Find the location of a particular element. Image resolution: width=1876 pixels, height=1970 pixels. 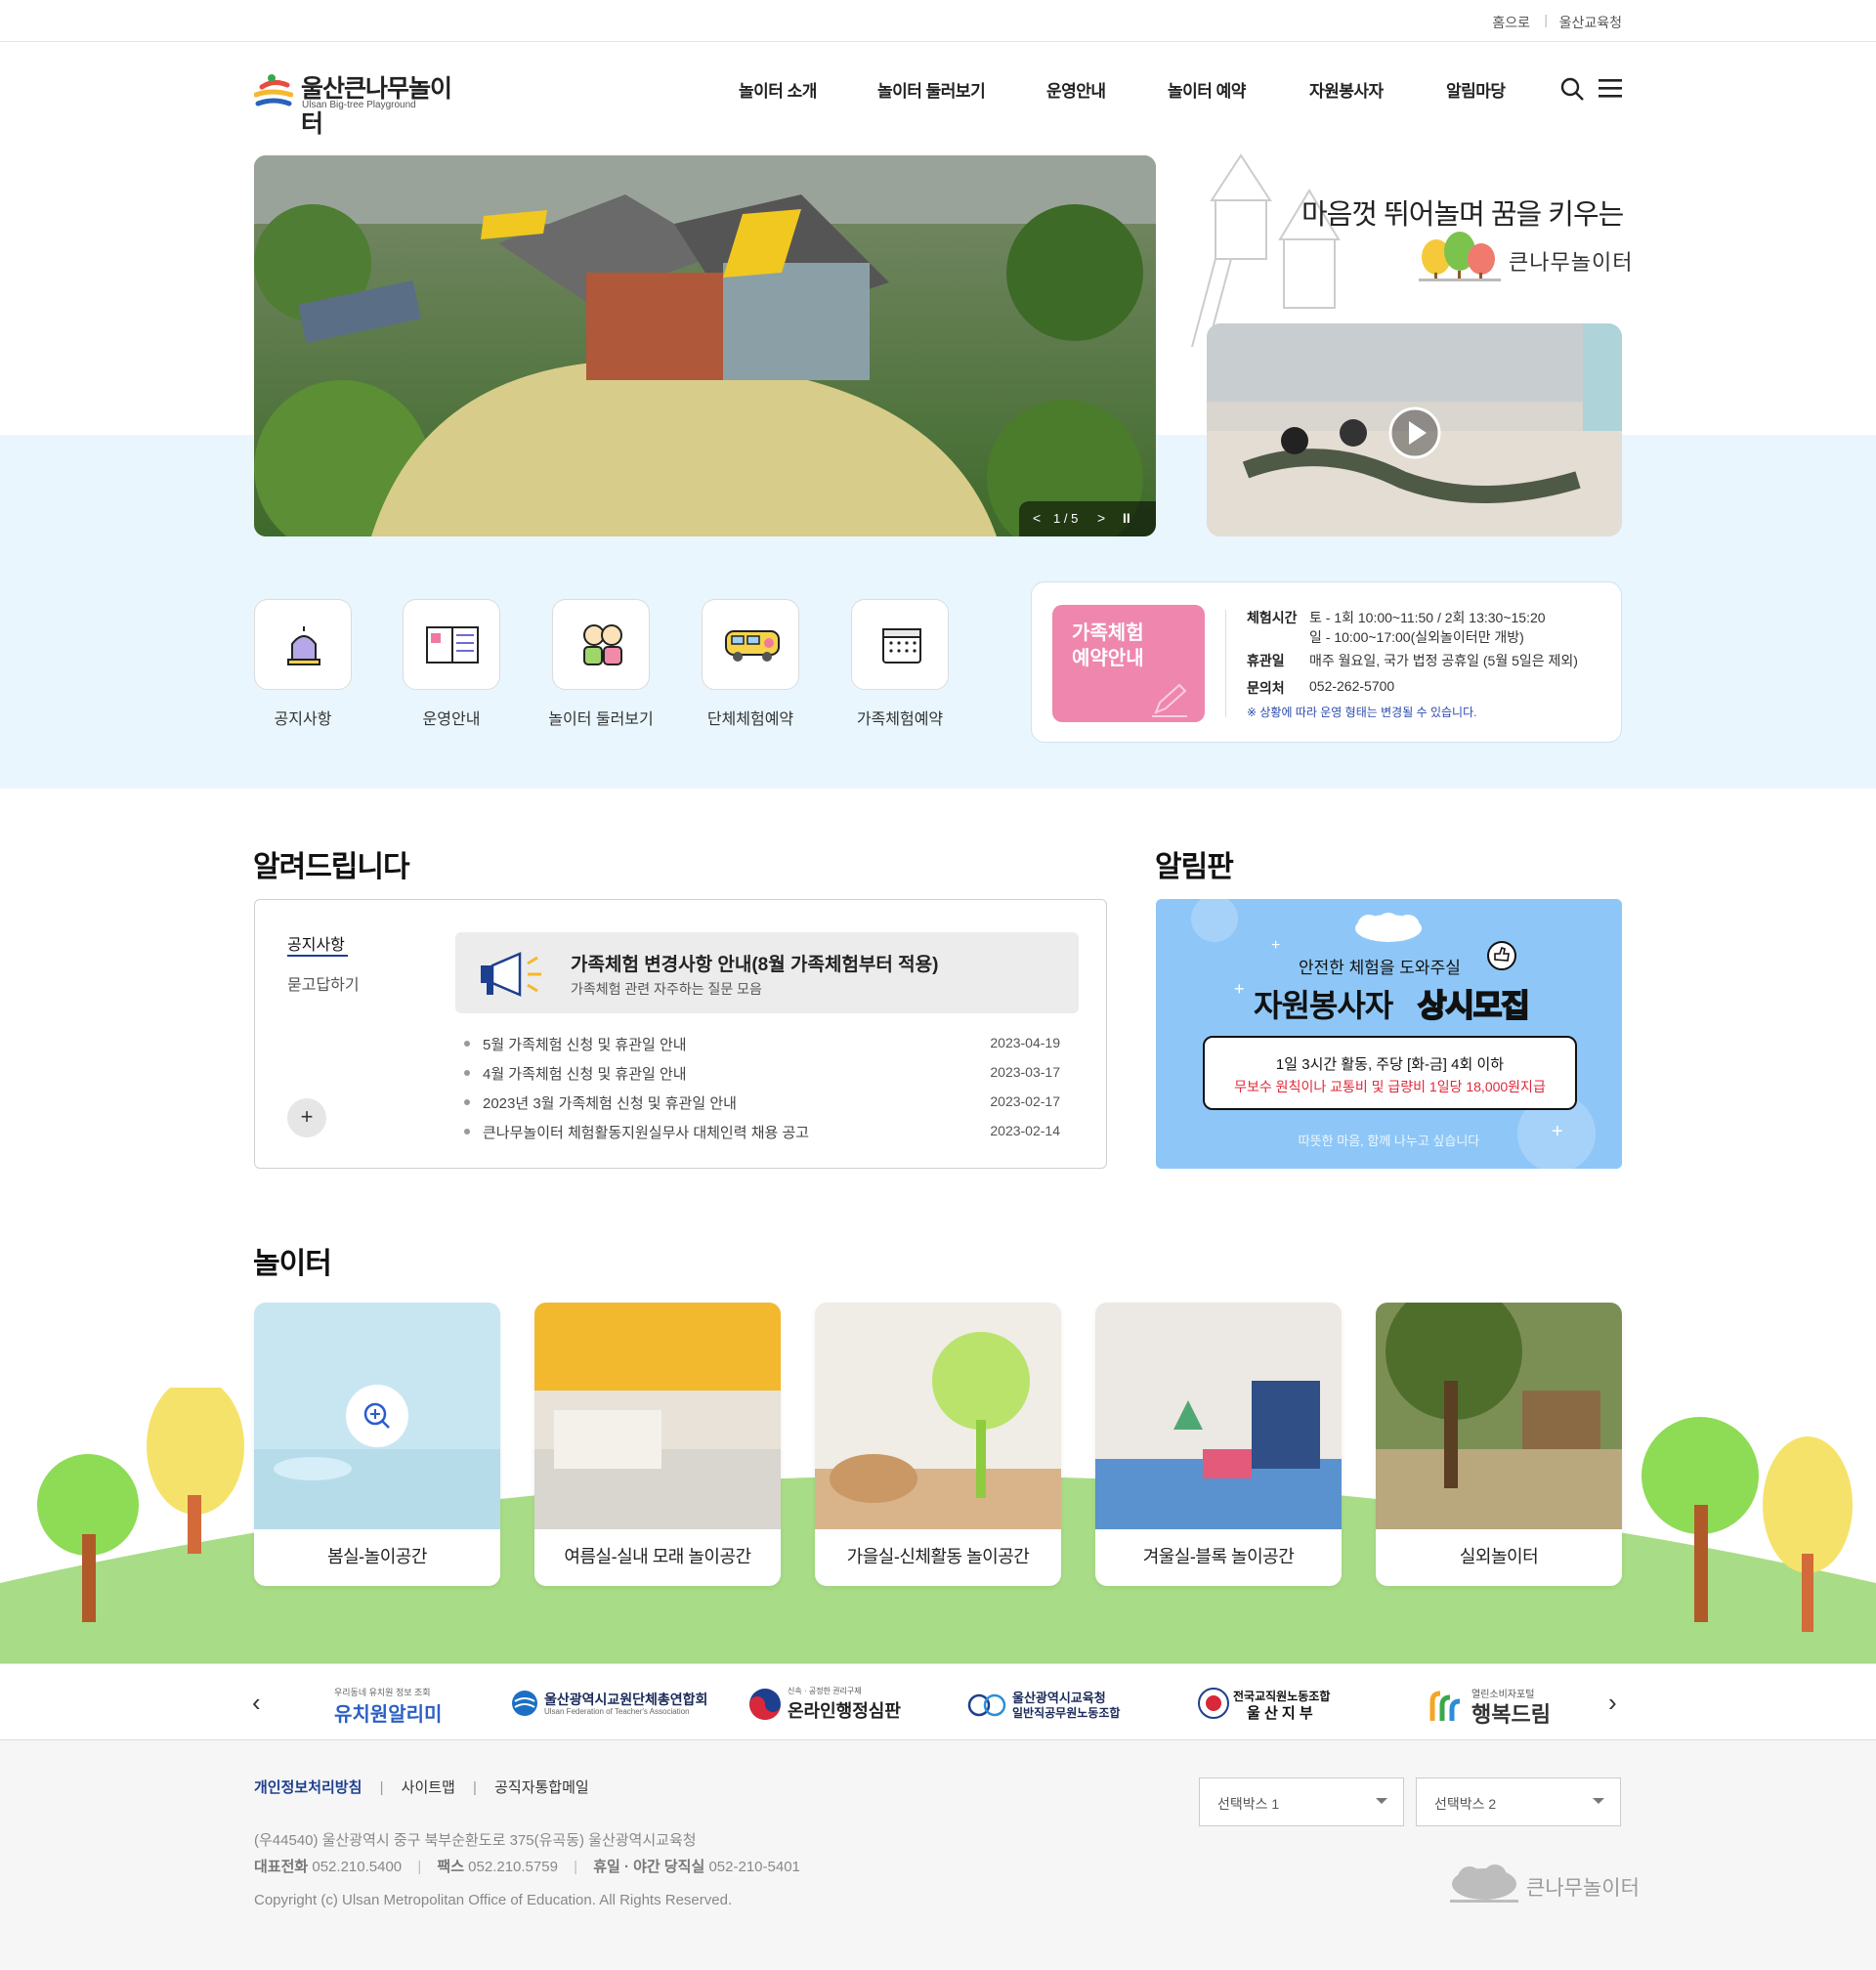

quick-tour-button is located at coordinates (601, 644).